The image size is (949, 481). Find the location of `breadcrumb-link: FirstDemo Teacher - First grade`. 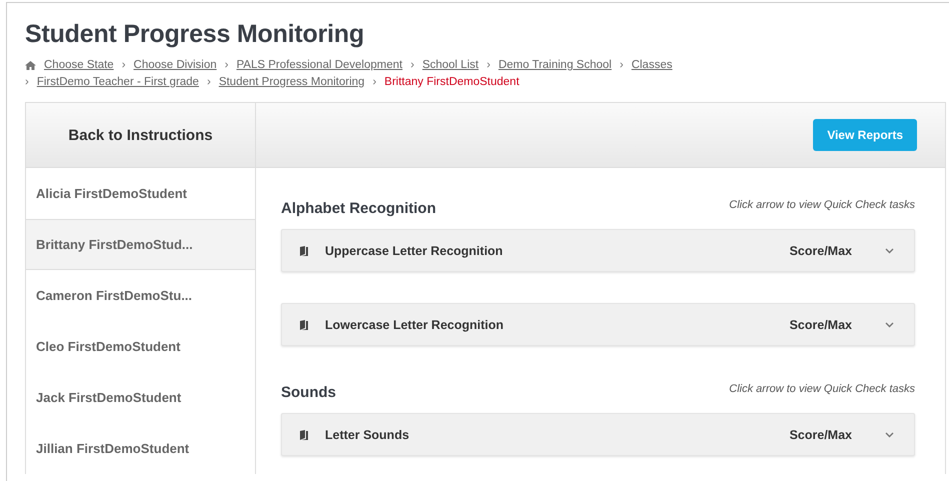

breadcrumb-link: FirstDemo Teacher - First grade is located at coordinates (117, 82).